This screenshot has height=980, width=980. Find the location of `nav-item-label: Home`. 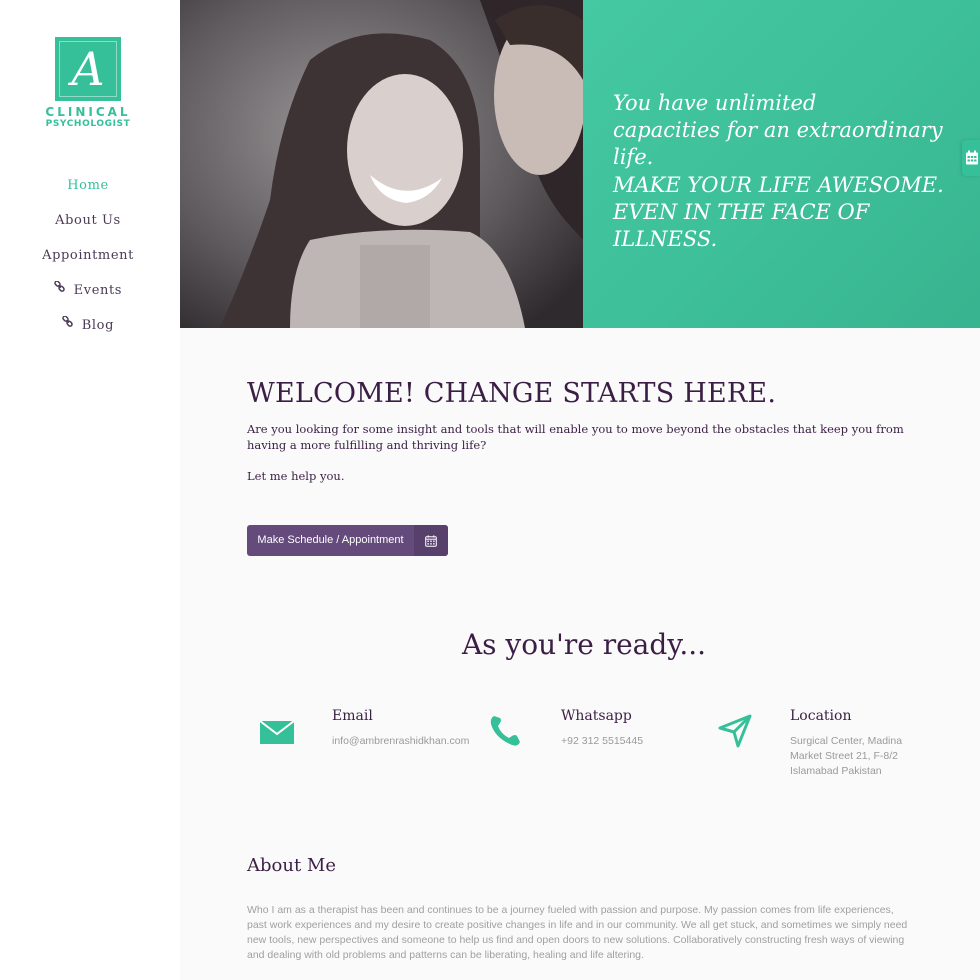

nav-item-label: Home is located at coordinates (88, 185).